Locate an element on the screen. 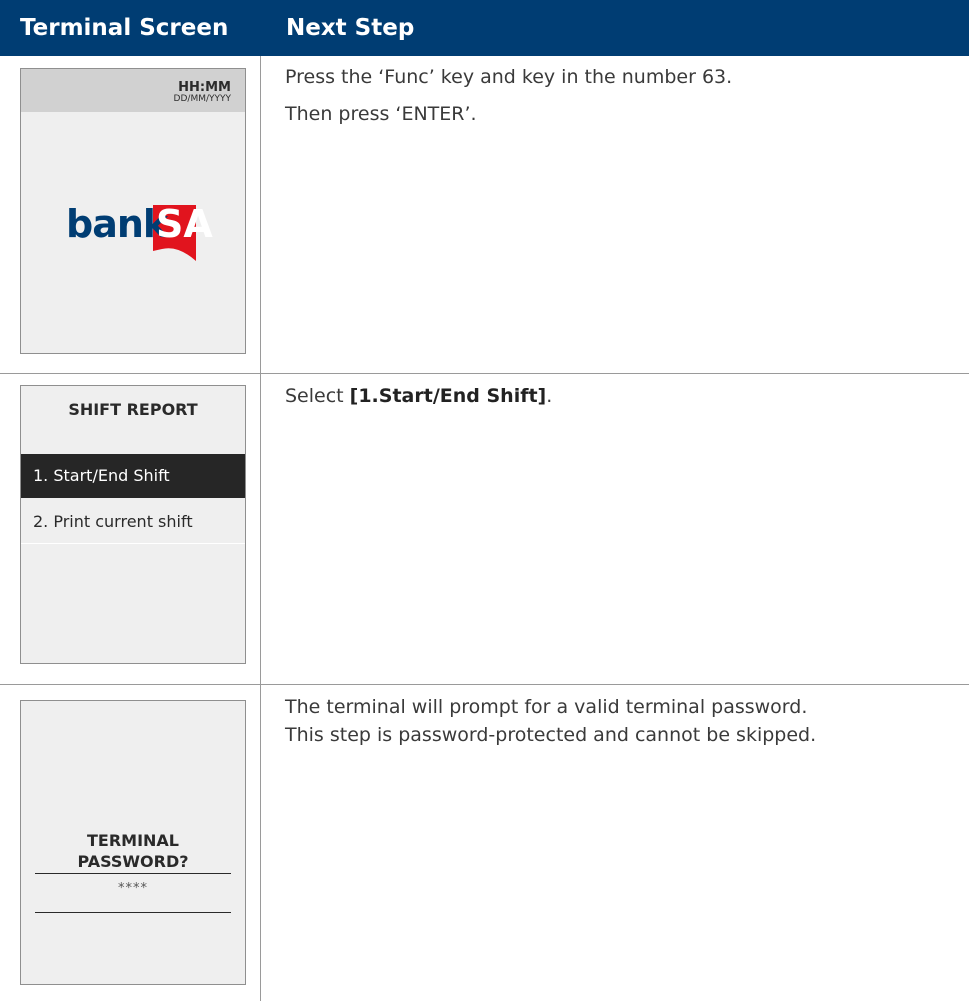 Image resolution: width=969 pixels, height=1001 pixels. screen-title: TERMINAL PASSWORD? is located at coordinates (133, 851).